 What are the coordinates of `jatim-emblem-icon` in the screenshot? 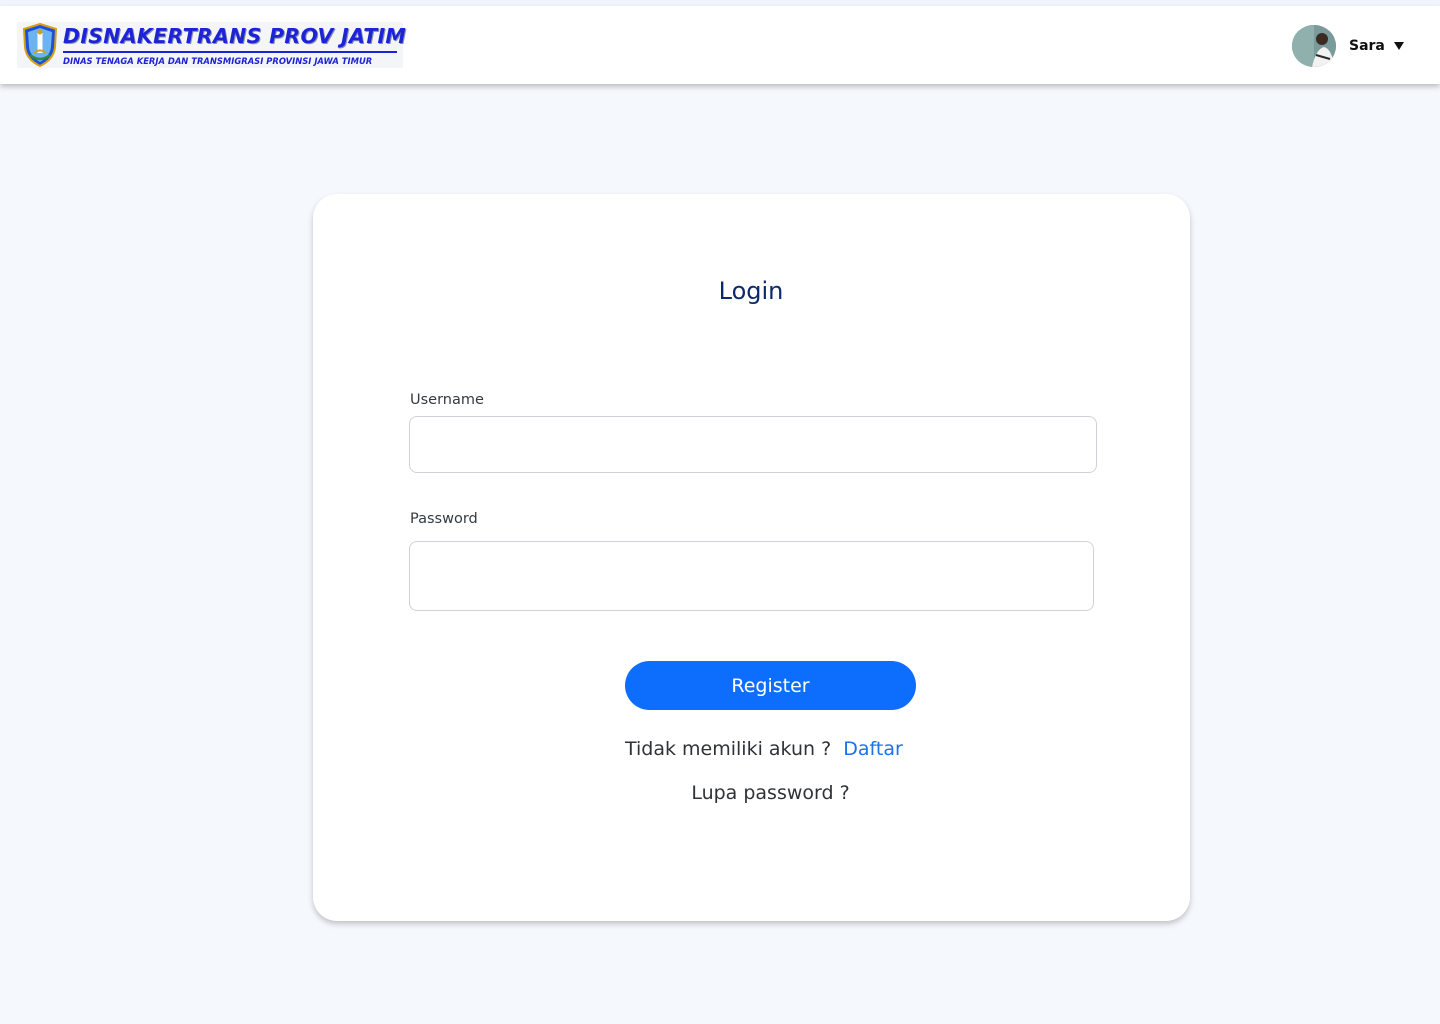 It's located at (40, 45).